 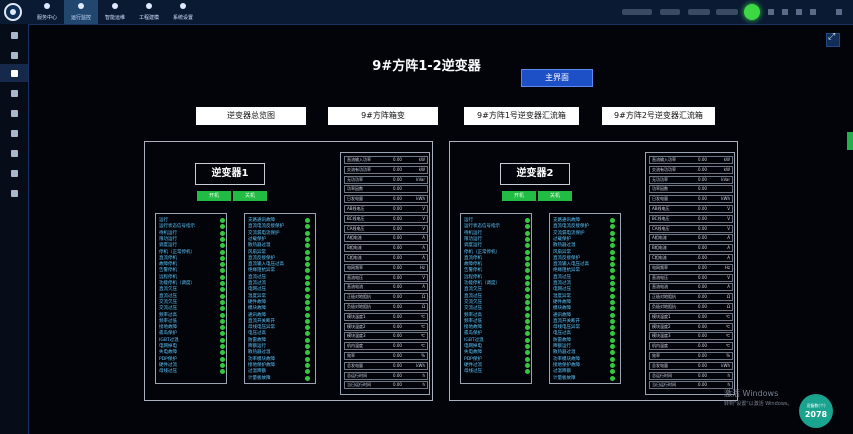 What do you see at coordinates (80, 18) in the screenshot?
I see `nav-label: 运行监控` at bounding box center [80, 18].